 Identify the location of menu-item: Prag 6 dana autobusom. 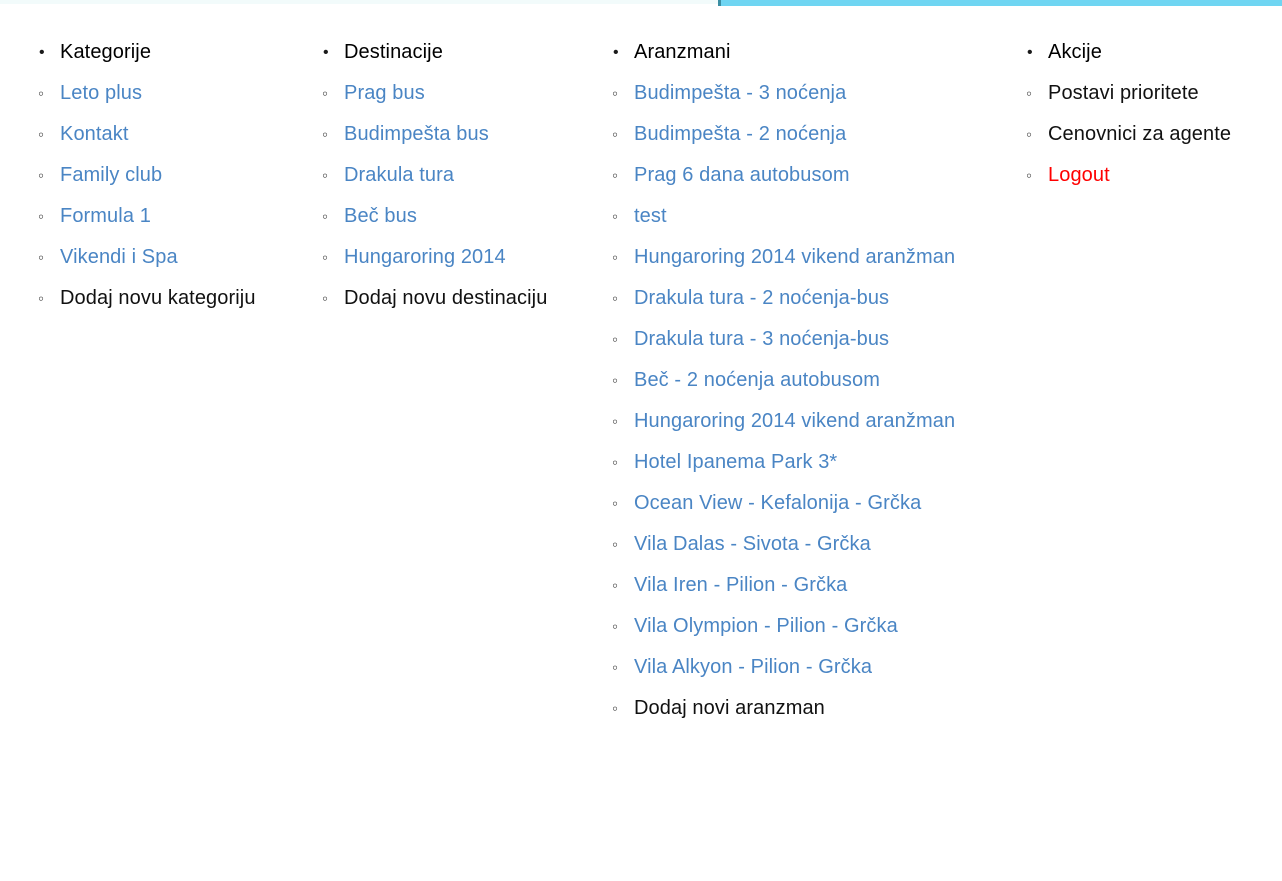
(817, 175).